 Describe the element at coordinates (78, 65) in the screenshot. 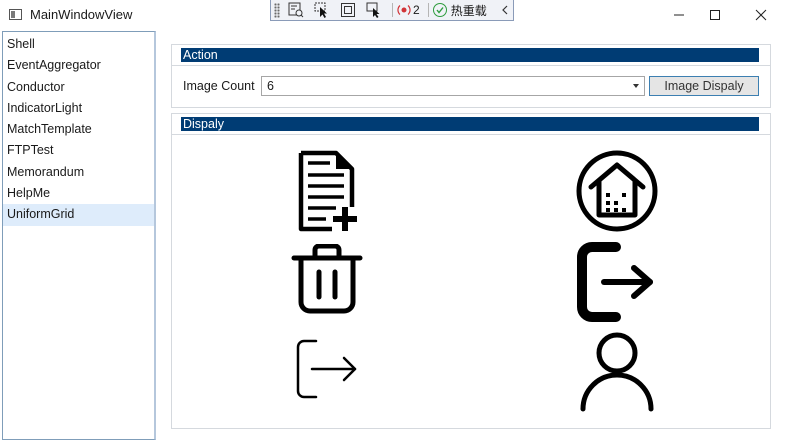

I see `sidebar-item-eventaggregator: EventAggregator` at that location.